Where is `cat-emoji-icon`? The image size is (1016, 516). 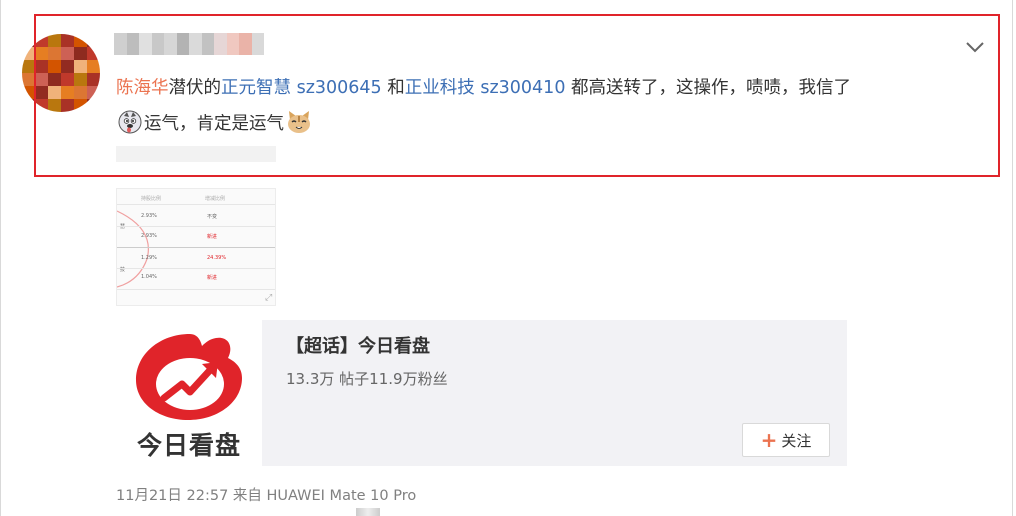 cat-emoji-icon is located at coordinates (299, 128).